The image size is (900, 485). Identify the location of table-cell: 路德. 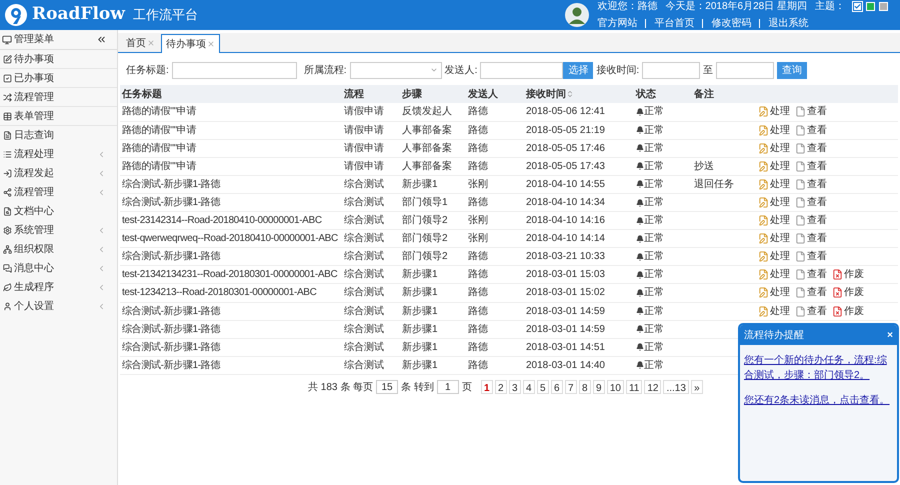
(478, 148).